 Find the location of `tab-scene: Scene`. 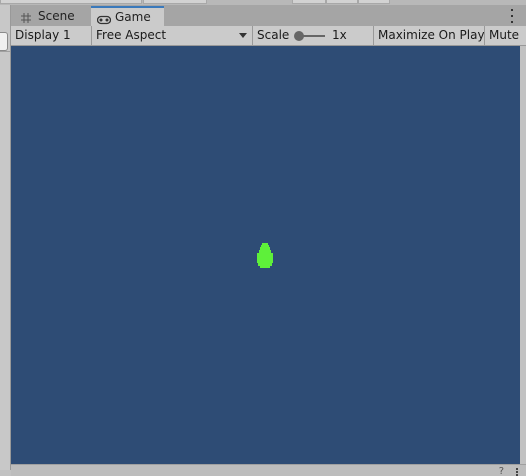

tab-scene: Scene is located at coordinates (51, 16).